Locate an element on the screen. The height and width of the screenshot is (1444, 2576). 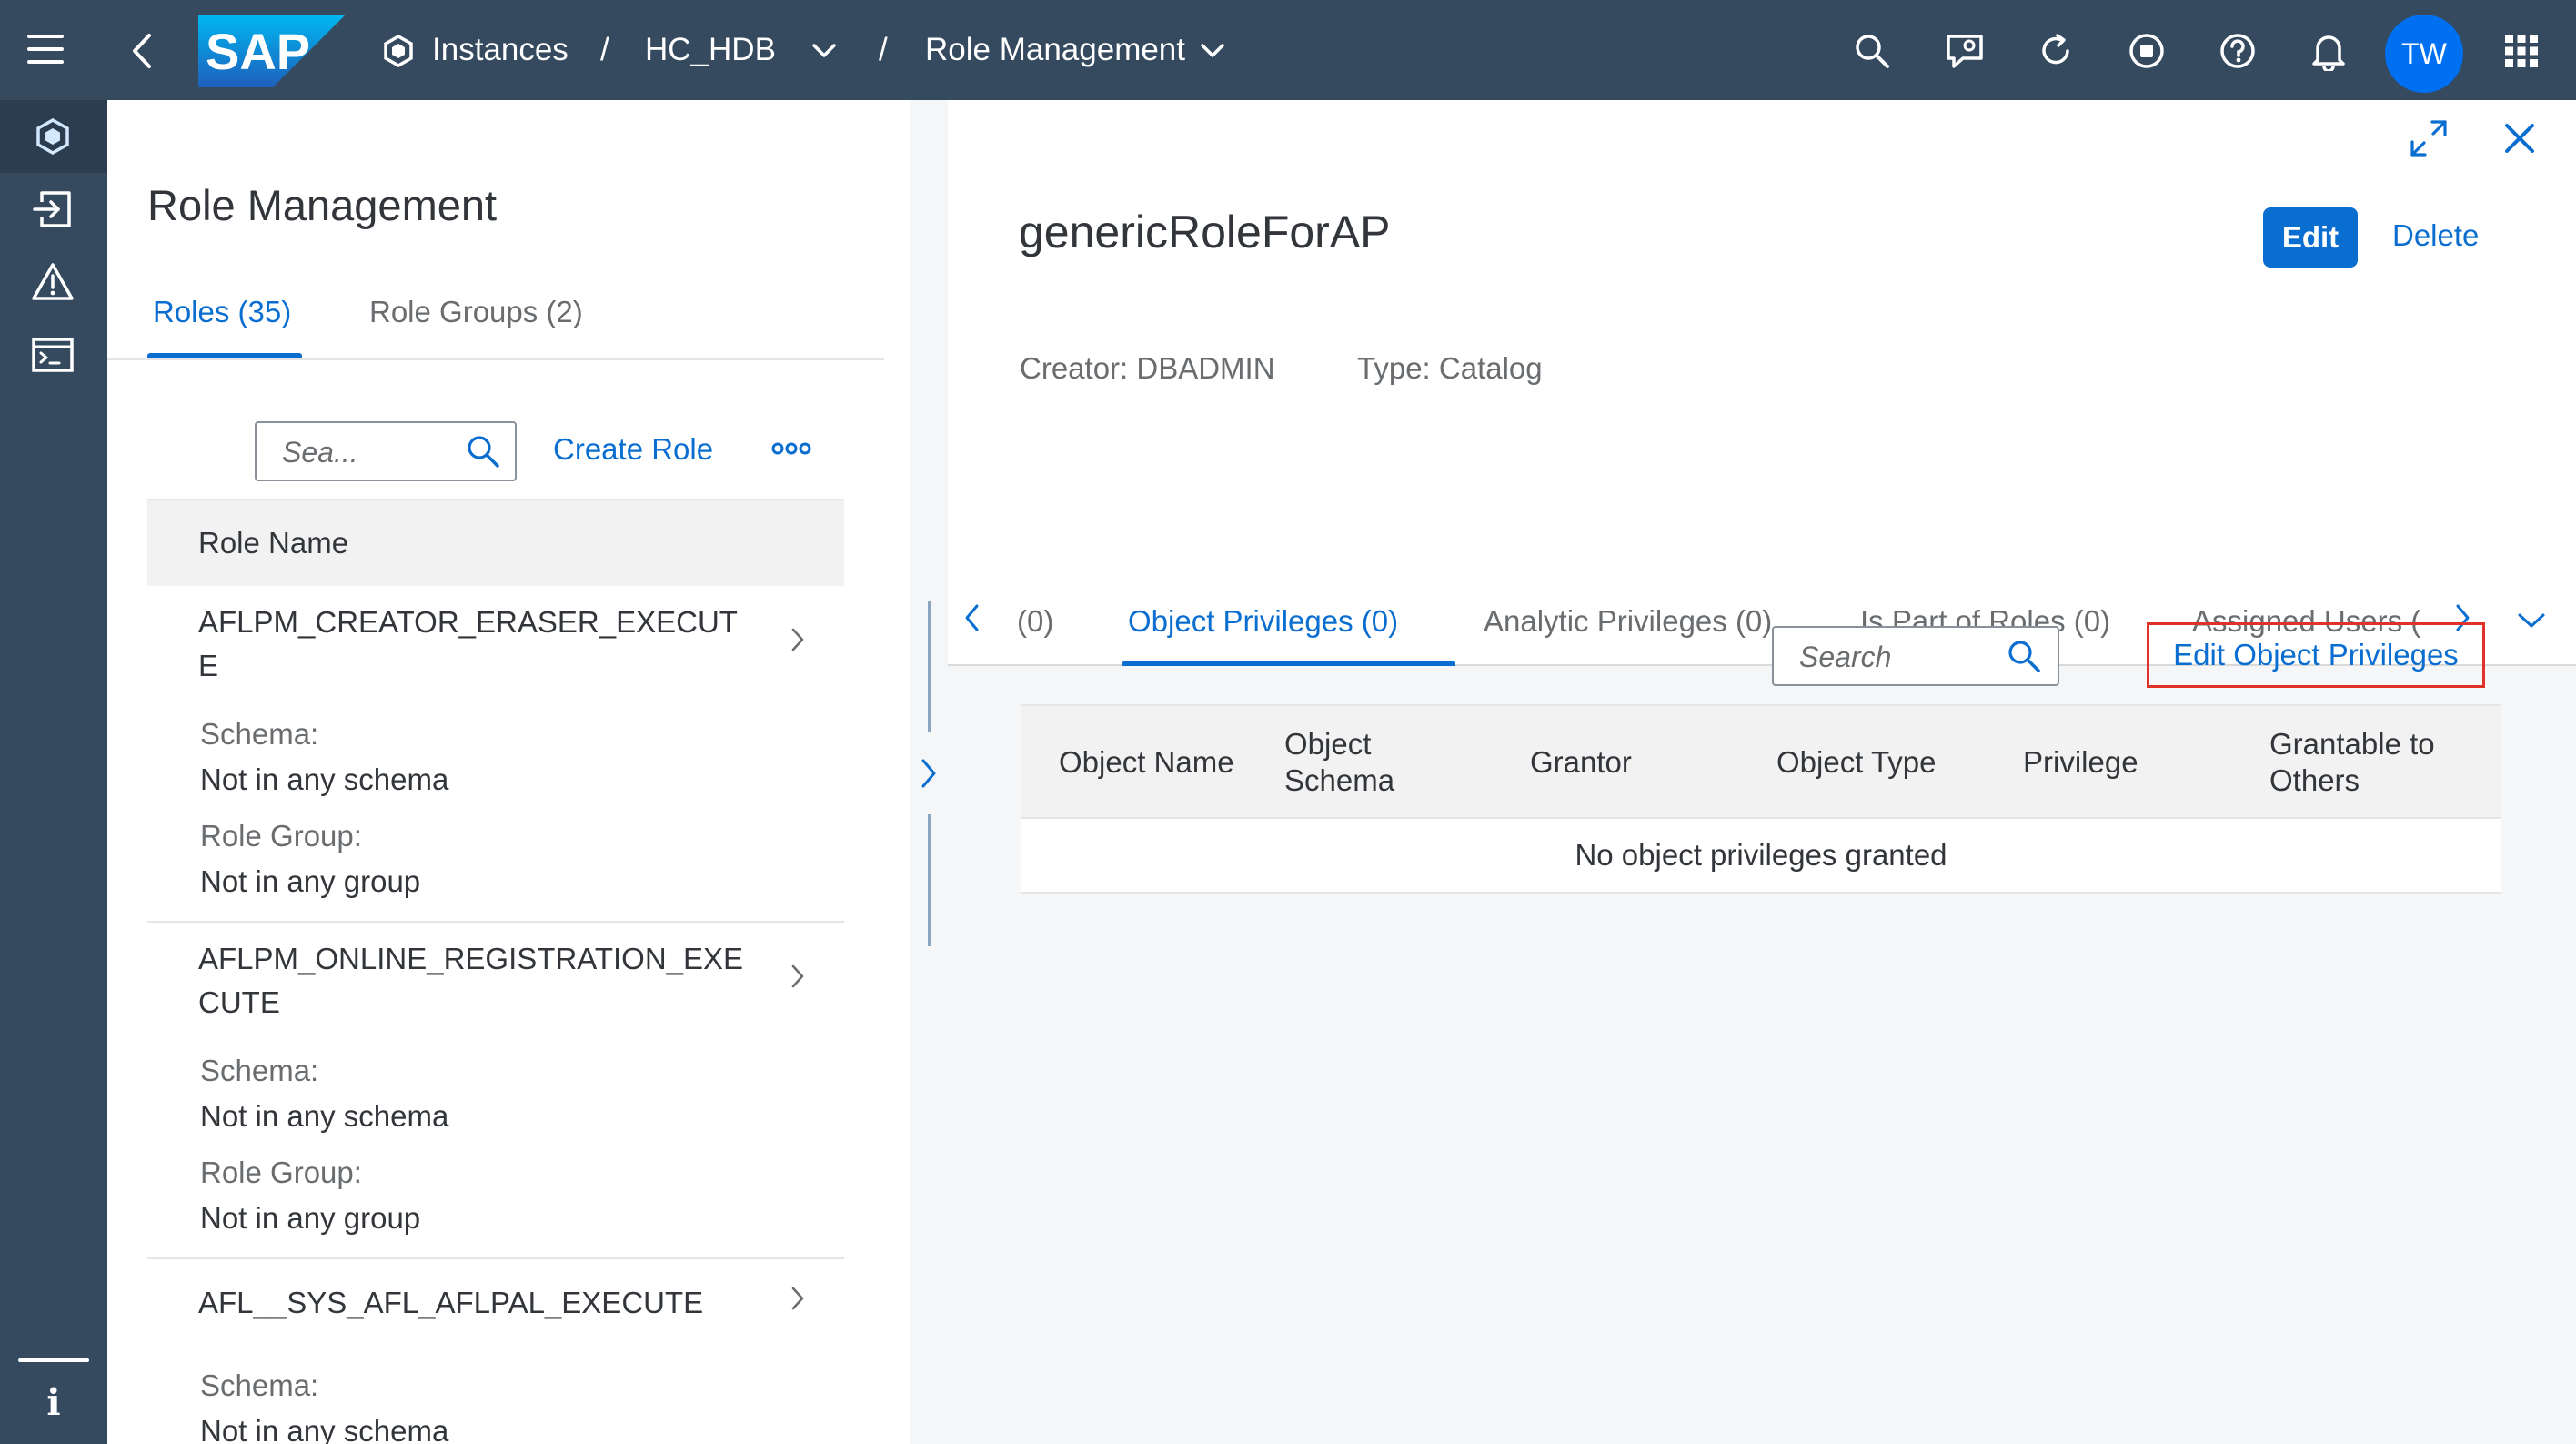
import-export-icon is located at coordinates (53, 211).